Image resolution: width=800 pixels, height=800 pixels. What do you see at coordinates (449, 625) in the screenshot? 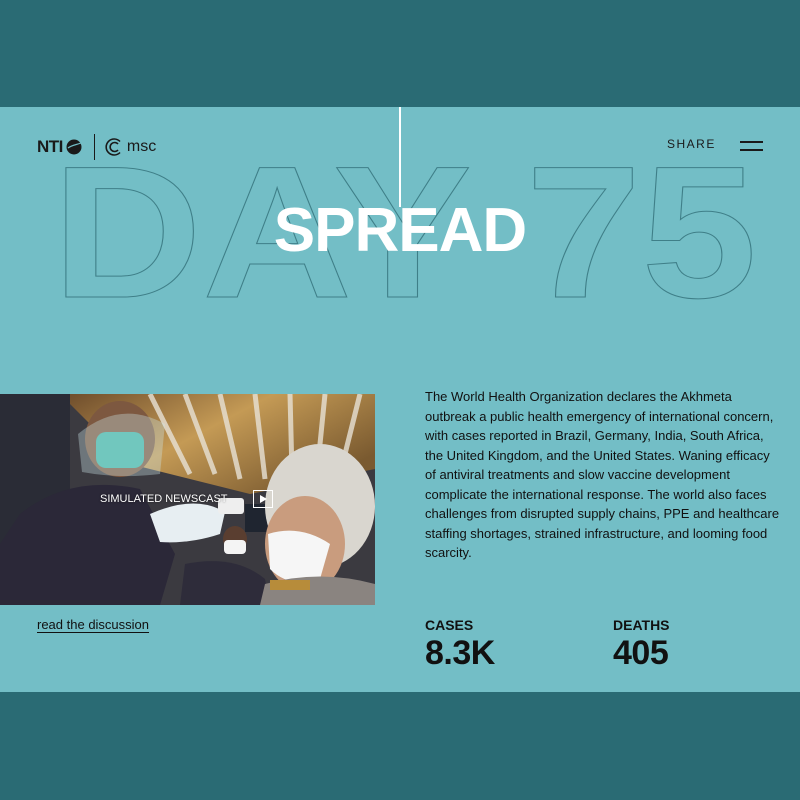
I see `cases-label: CASES` at bounding box center [449, 625].